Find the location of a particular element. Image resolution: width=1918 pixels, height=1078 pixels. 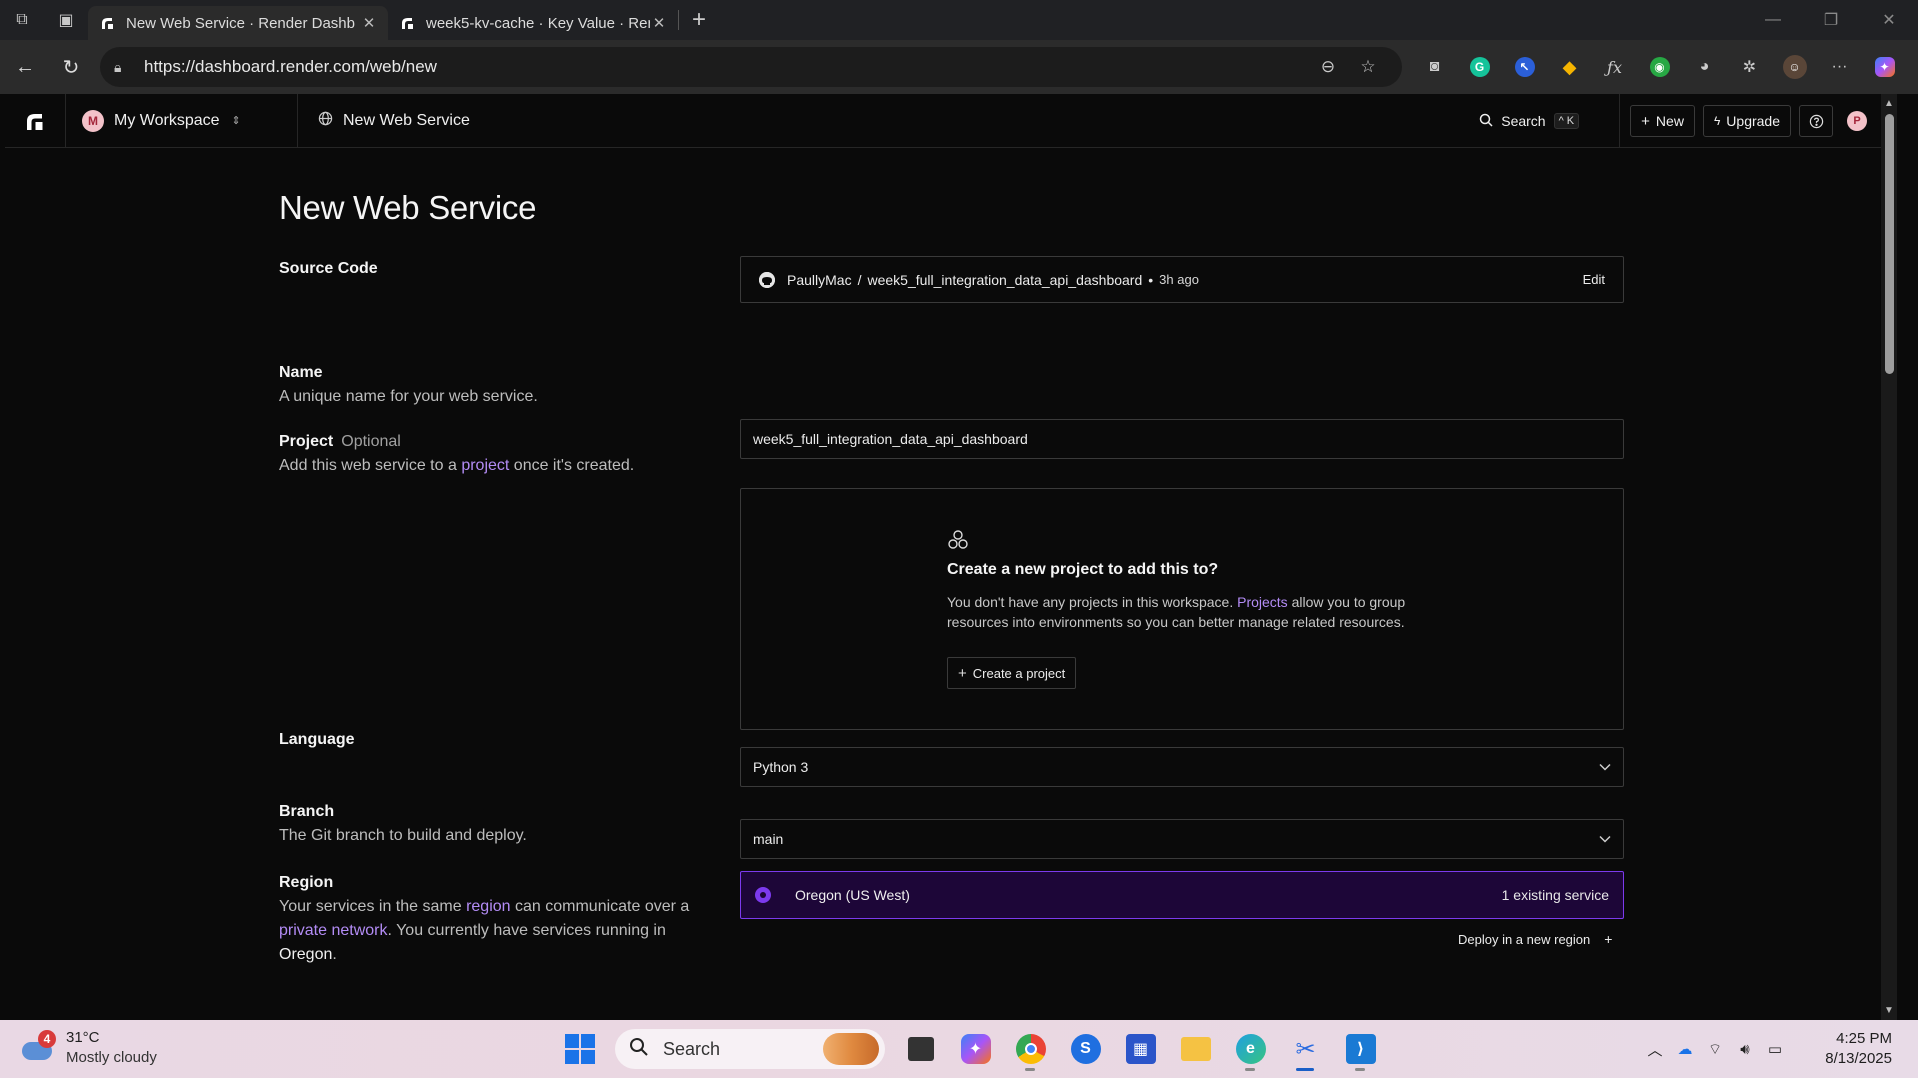

green-extension-icon: ◉ is located at coordinates (1659, 67).